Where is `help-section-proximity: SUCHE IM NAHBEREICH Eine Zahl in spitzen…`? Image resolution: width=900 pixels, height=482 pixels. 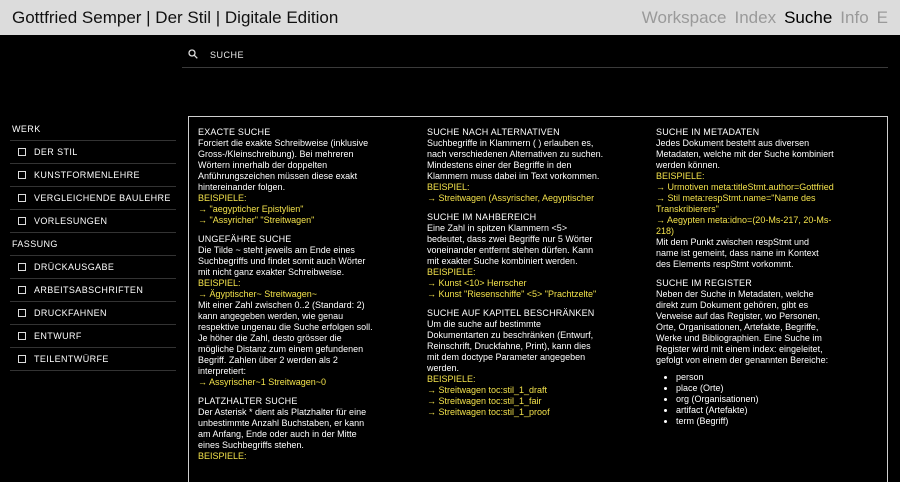 help-section-proximity: SUCHE IM NAHBEREICH Eine Zahl in spitzen… is located at coordinates (516, 256).